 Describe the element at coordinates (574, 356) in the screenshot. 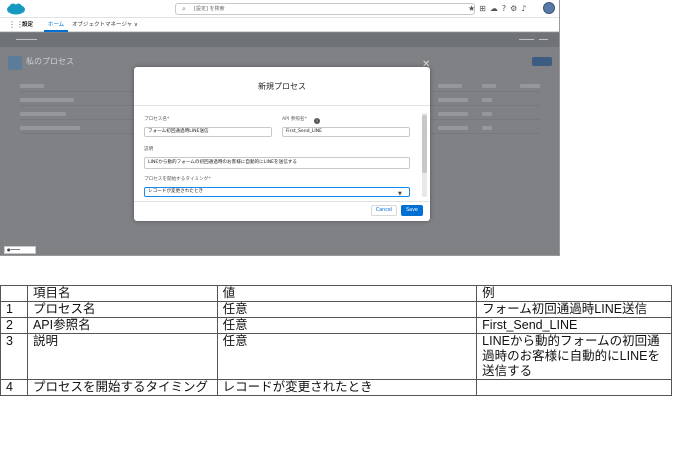

I see `table-cell: LINEから動的フォームの初回通過時のお客様に自動的にLINEを送信する` at that location.